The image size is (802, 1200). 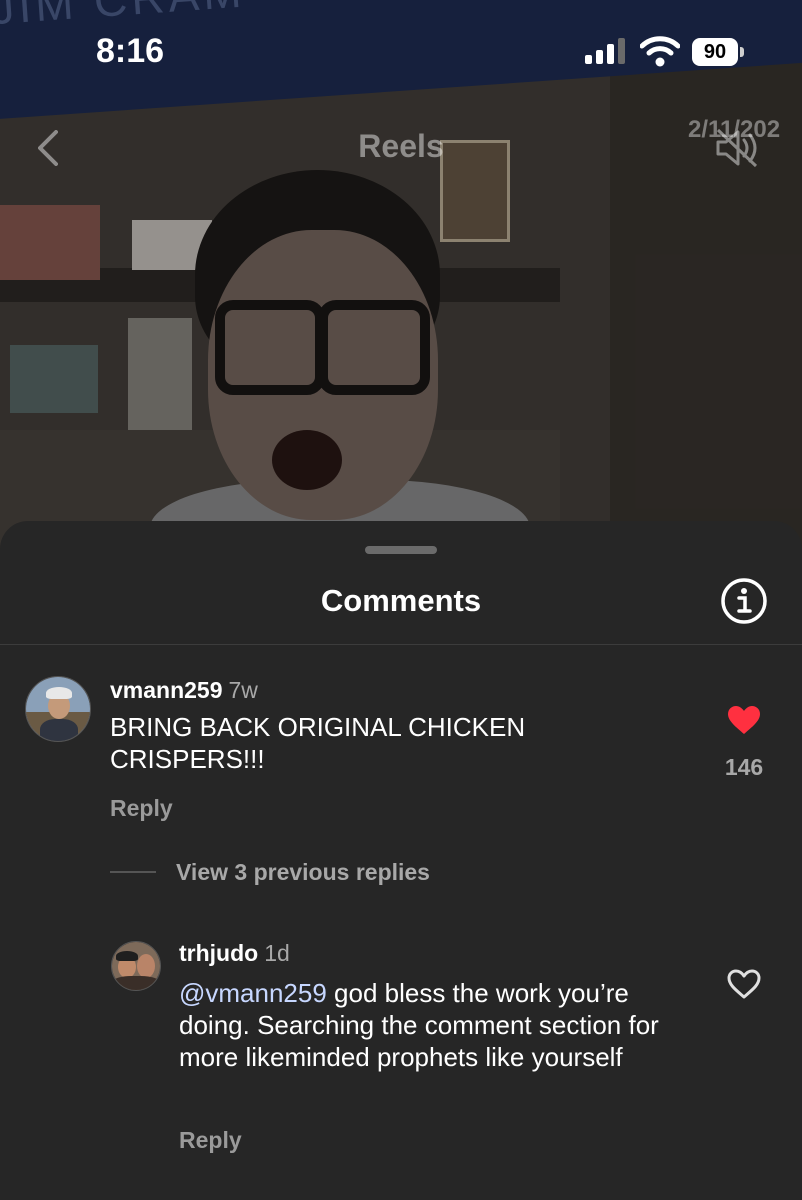 What do you see at coordinates (715, 52) in the screenshot?
I see `battery-level: 90` at bounding box center [715, 52].